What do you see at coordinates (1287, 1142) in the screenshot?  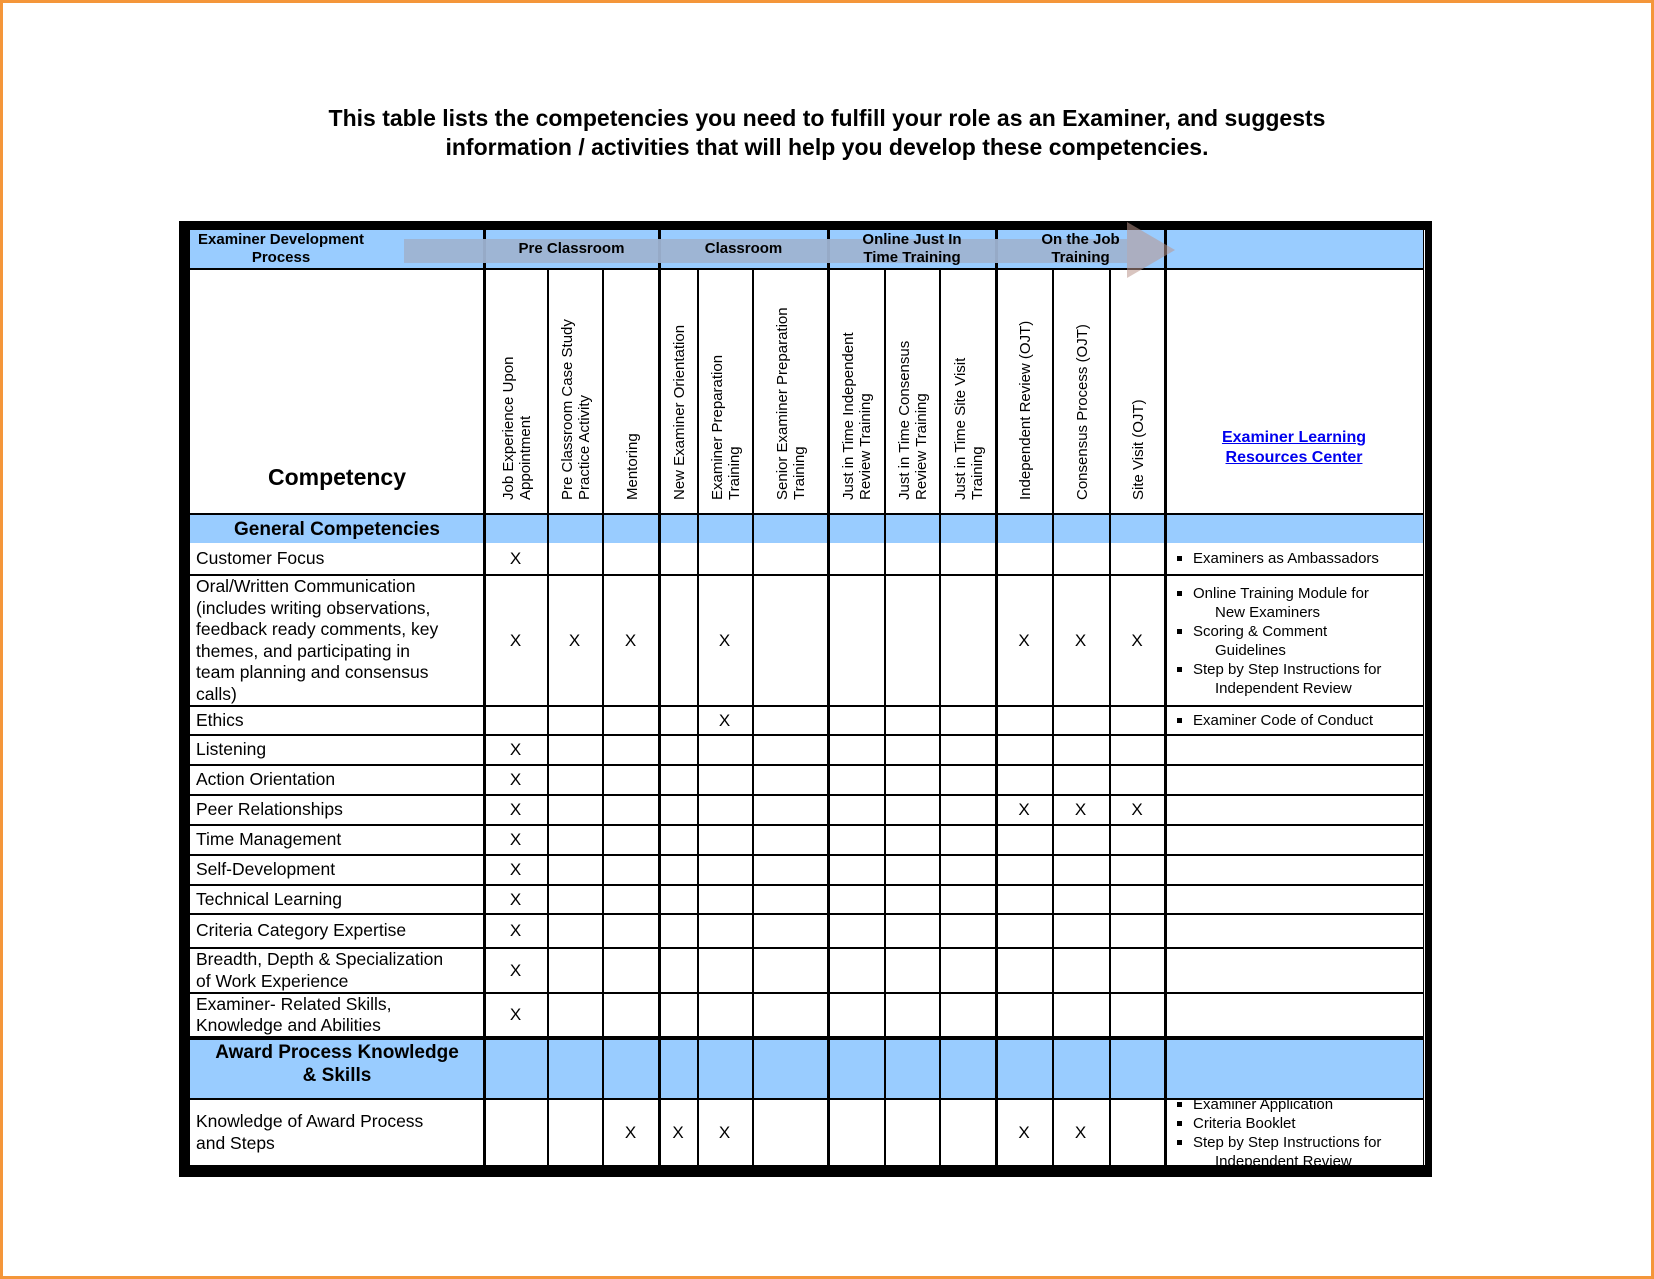 I see `resource-item-text: Step by Step Instructions for` at bounding box center [1287, 1142].